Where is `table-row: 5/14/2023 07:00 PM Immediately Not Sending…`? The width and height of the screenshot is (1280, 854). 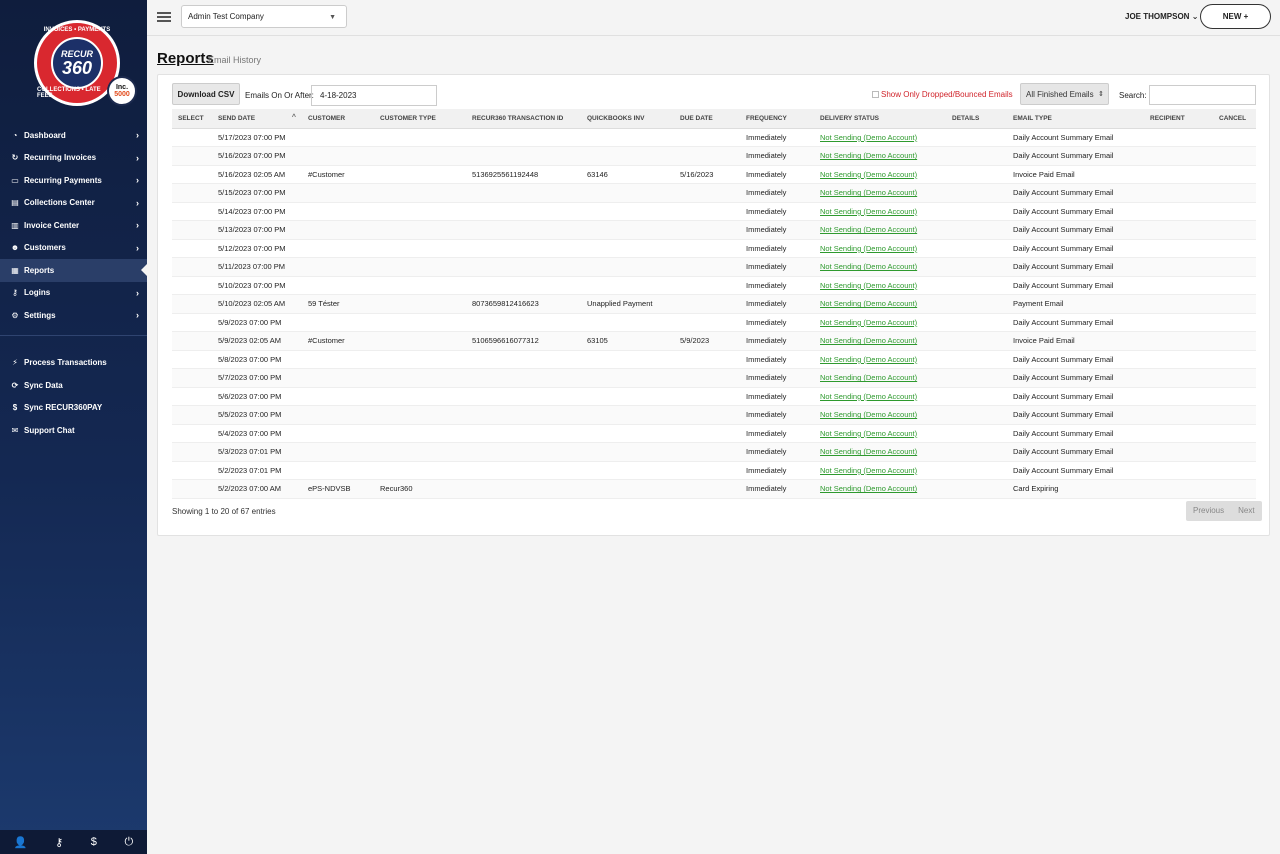
table-row: 5/14/2023 07:00 PM Immediately Not Sending… is located at coordinates (714, 211).